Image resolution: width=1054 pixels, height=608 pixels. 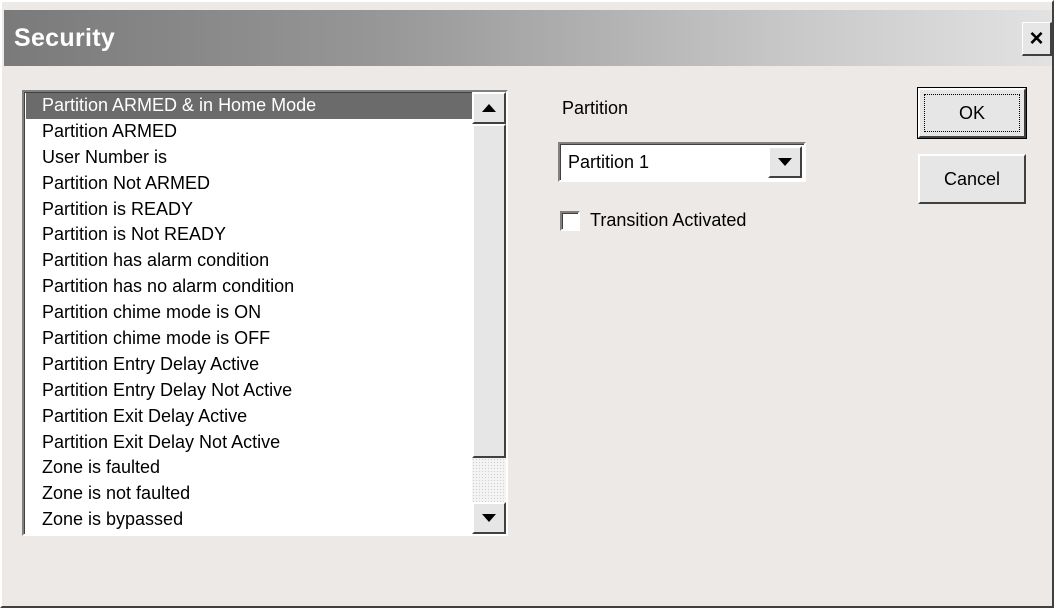 What do you see at coordinates (249, 261) in the screenshot?
I see `list-item: Partition has alarm condition` at bounding box center [249, 261].